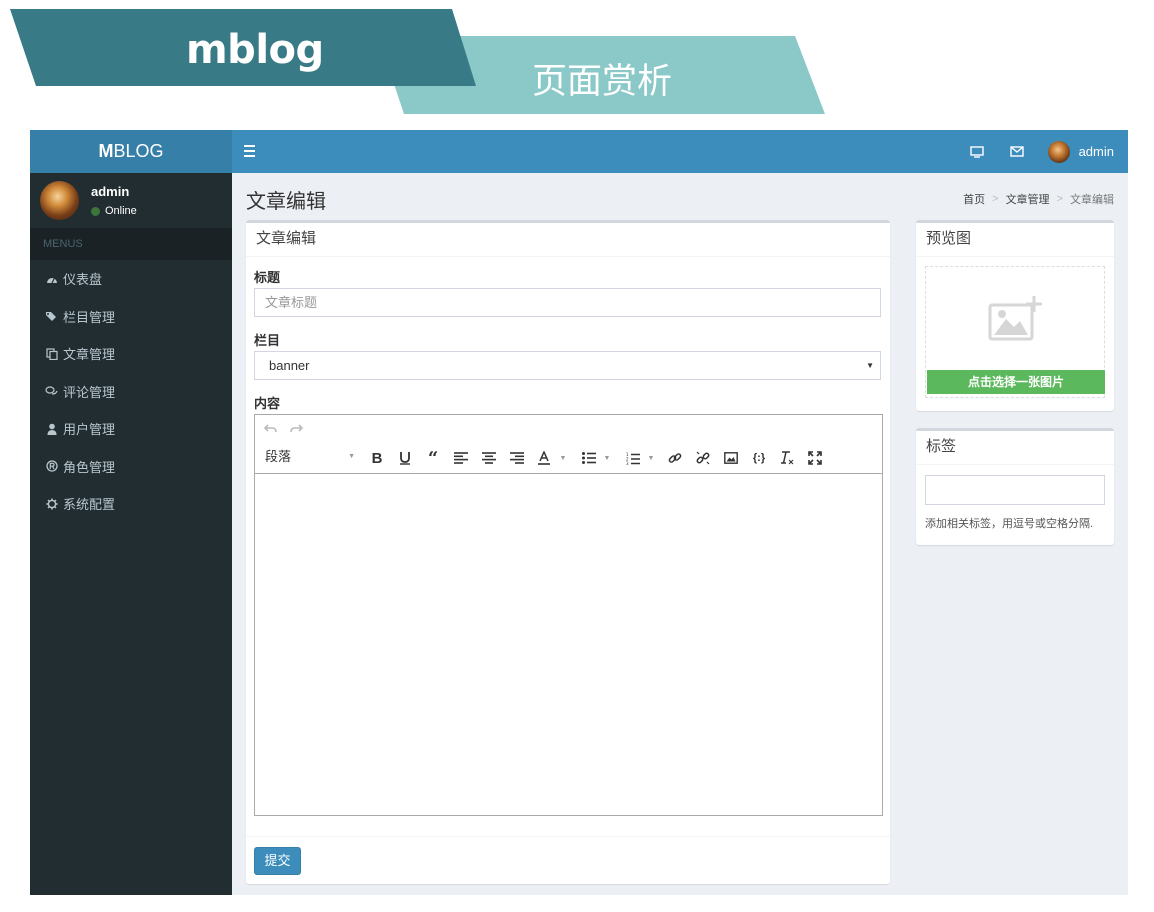  I want to click on sidebar-item-label: 评论管理, so click(89, 392).